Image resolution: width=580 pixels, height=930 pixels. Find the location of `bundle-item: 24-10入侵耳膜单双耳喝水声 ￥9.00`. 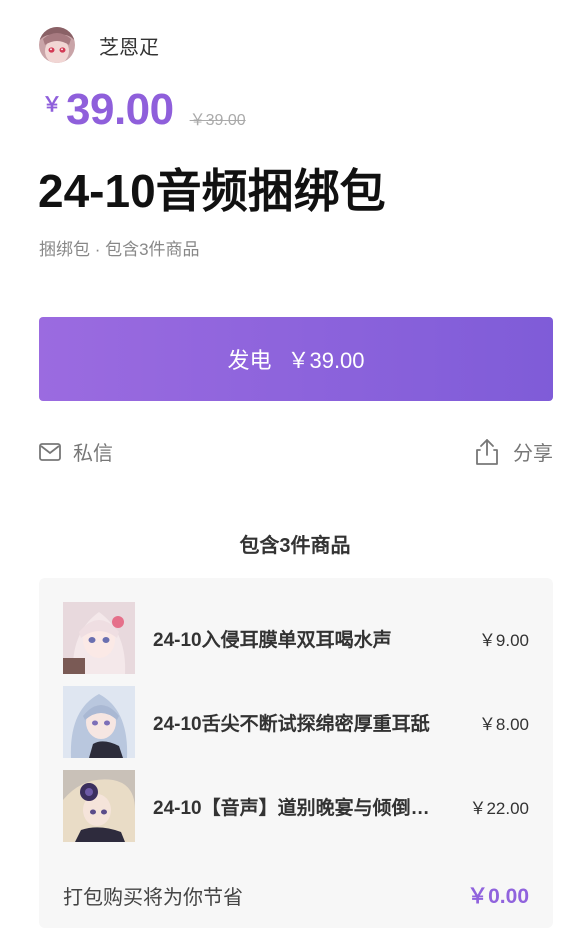

bundle-item: 24-10入侵耳膜单双耳喝水声 ￥9.00 is located at coordinates (296, 638).